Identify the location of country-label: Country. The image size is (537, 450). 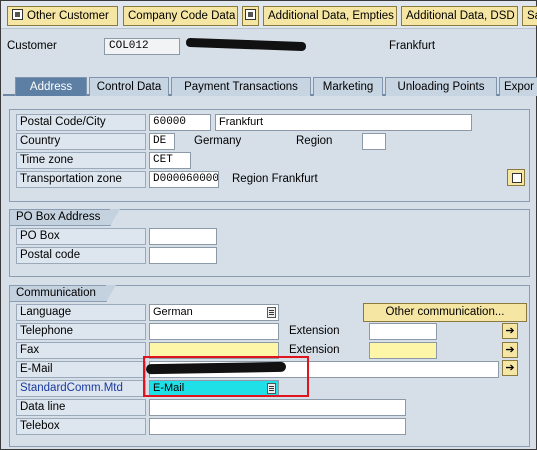
(81, 141).